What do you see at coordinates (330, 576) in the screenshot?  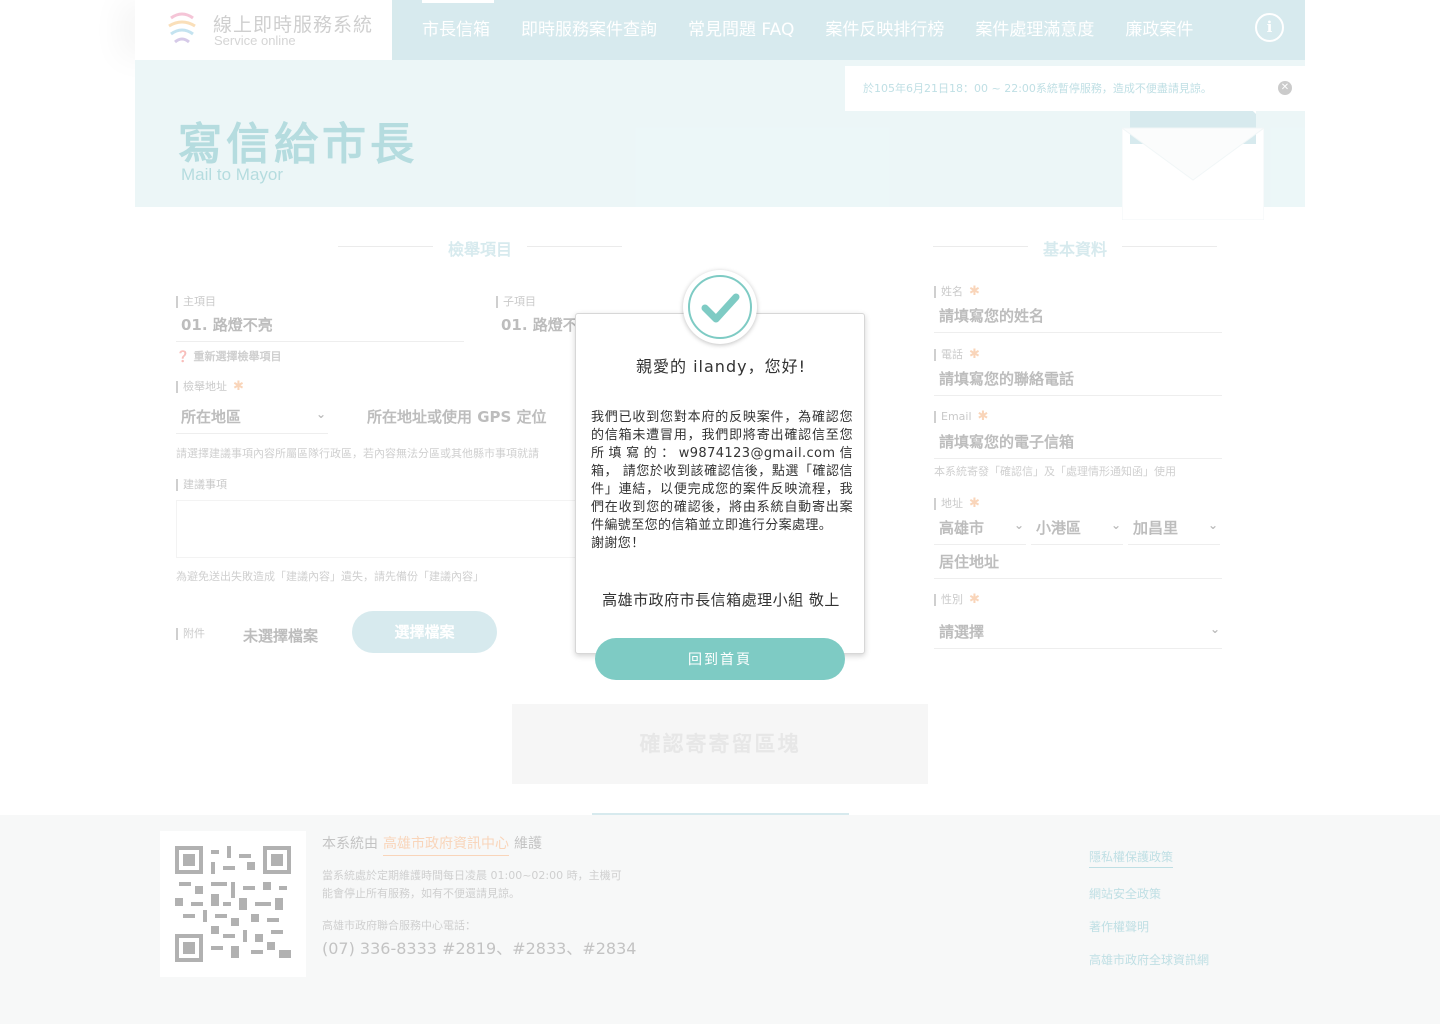 I see `suggestion-note: 為避免送出失敗造成「建議內容」遺失，請先備份「建議內容」` at bounding box center [330, 576].